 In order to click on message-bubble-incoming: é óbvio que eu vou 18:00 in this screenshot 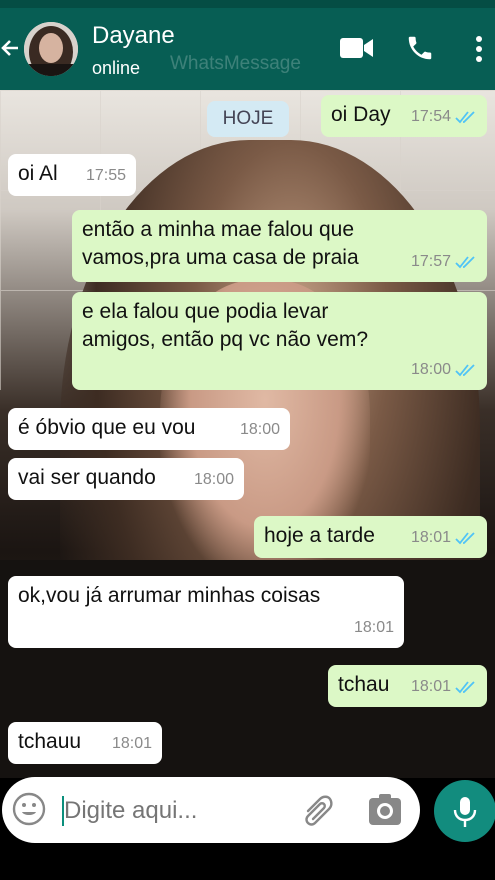, I will do `click(149, 429)`.